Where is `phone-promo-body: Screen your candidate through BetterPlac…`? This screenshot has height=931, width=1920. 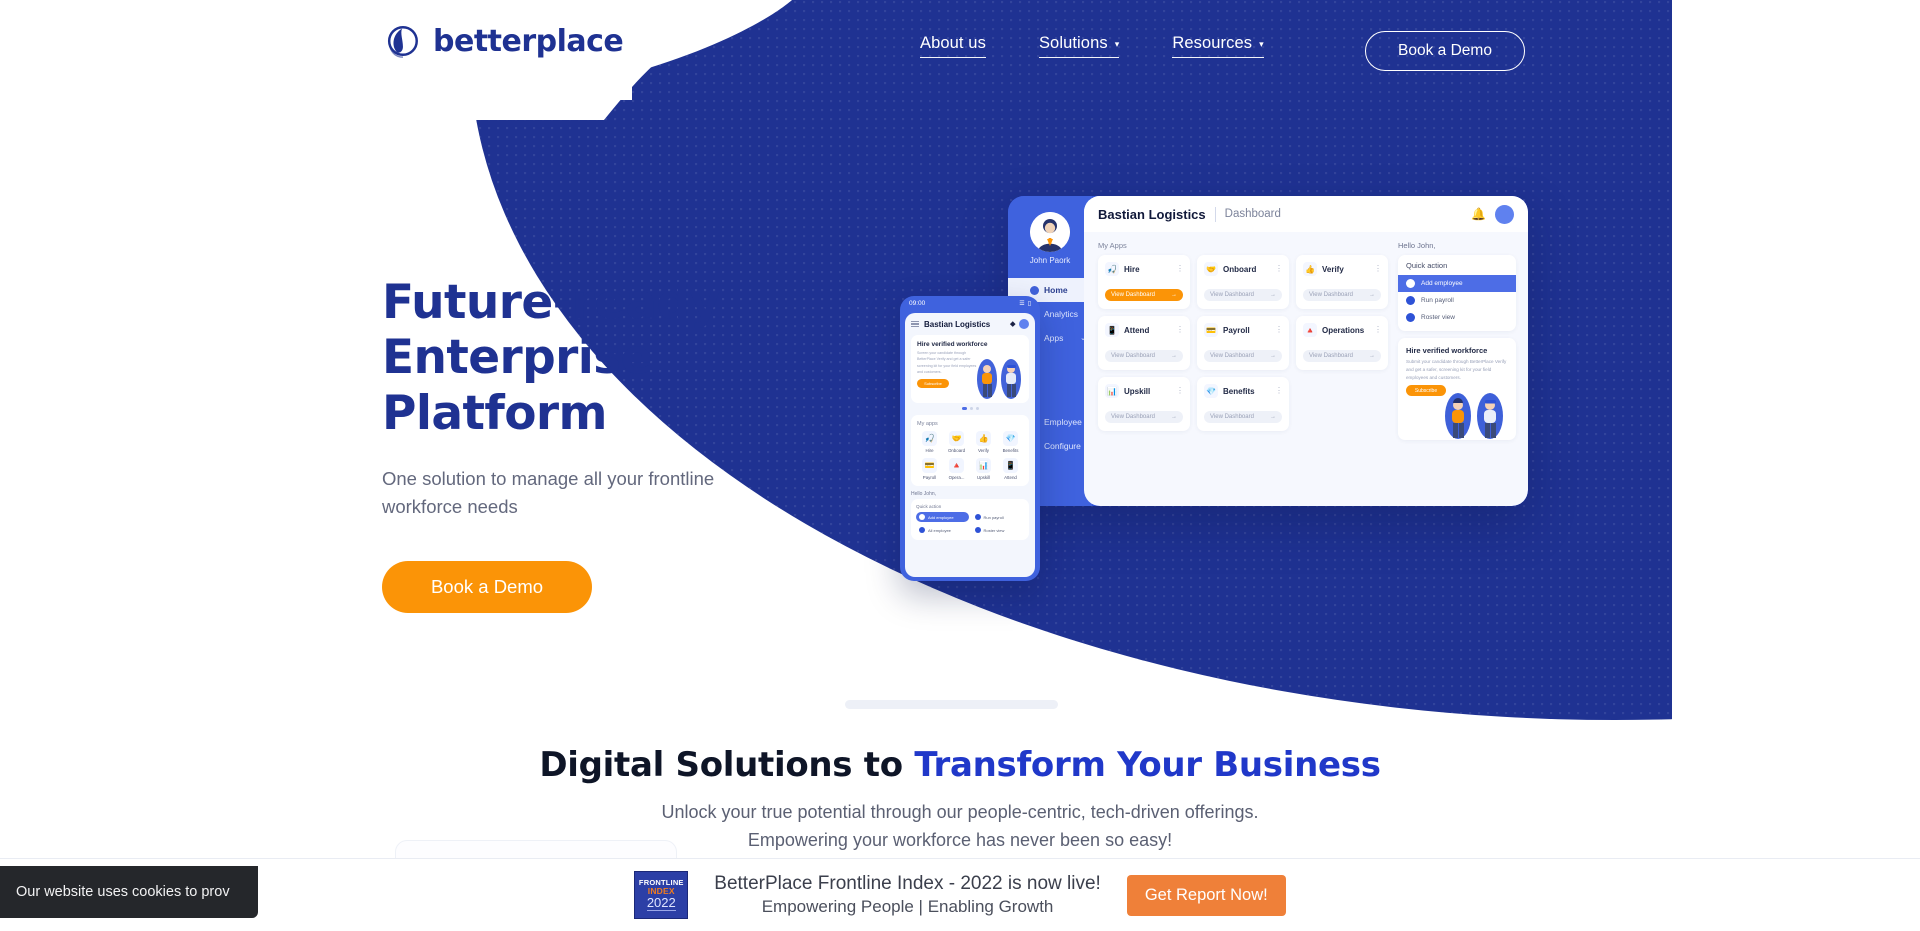
phone-promo-body: Screen your candidate through BetterPlac… is located at coordinates (947, 363).